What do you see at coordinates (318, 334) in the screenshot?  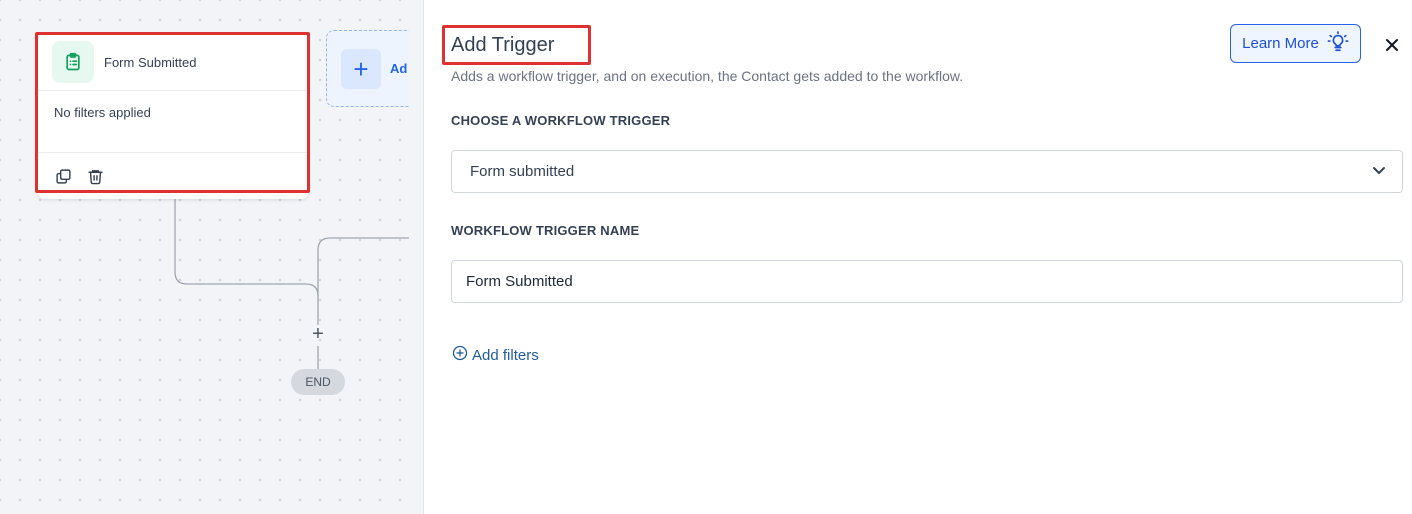 I see `add-step-button: +` at bounding box center [318, 334].